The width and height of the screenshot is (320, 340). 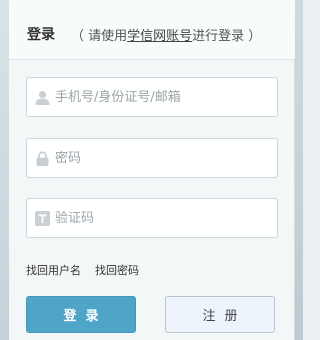 What do you see at coordinates (41, 35) in the screenshot?
I see `login-title: 登录` at bounding box center [41, 35].